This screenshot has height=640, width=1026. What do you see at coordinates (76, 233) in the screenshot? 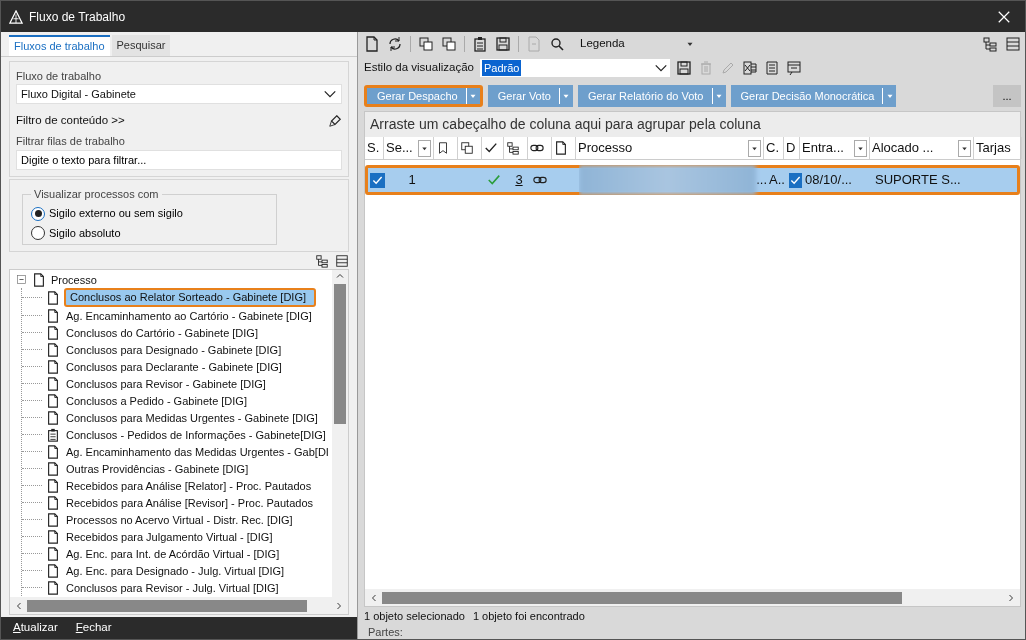
I see `radio-option: Sigilo absoluto` at bounding box center [76, 233].